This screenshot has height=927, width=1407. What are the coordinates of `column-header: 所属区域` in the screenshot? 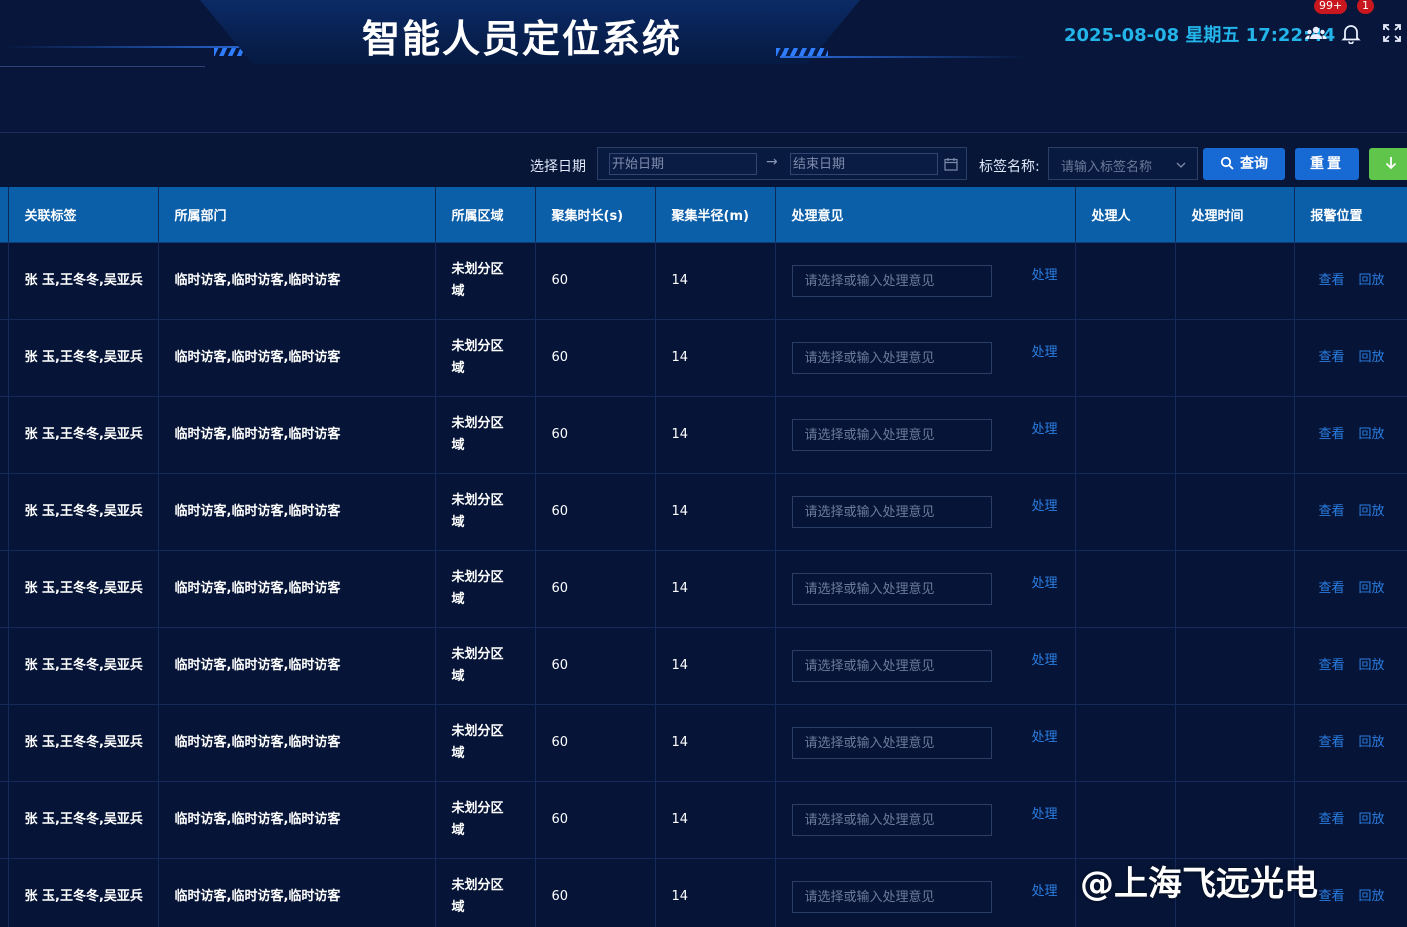 It's located at (485, 215).